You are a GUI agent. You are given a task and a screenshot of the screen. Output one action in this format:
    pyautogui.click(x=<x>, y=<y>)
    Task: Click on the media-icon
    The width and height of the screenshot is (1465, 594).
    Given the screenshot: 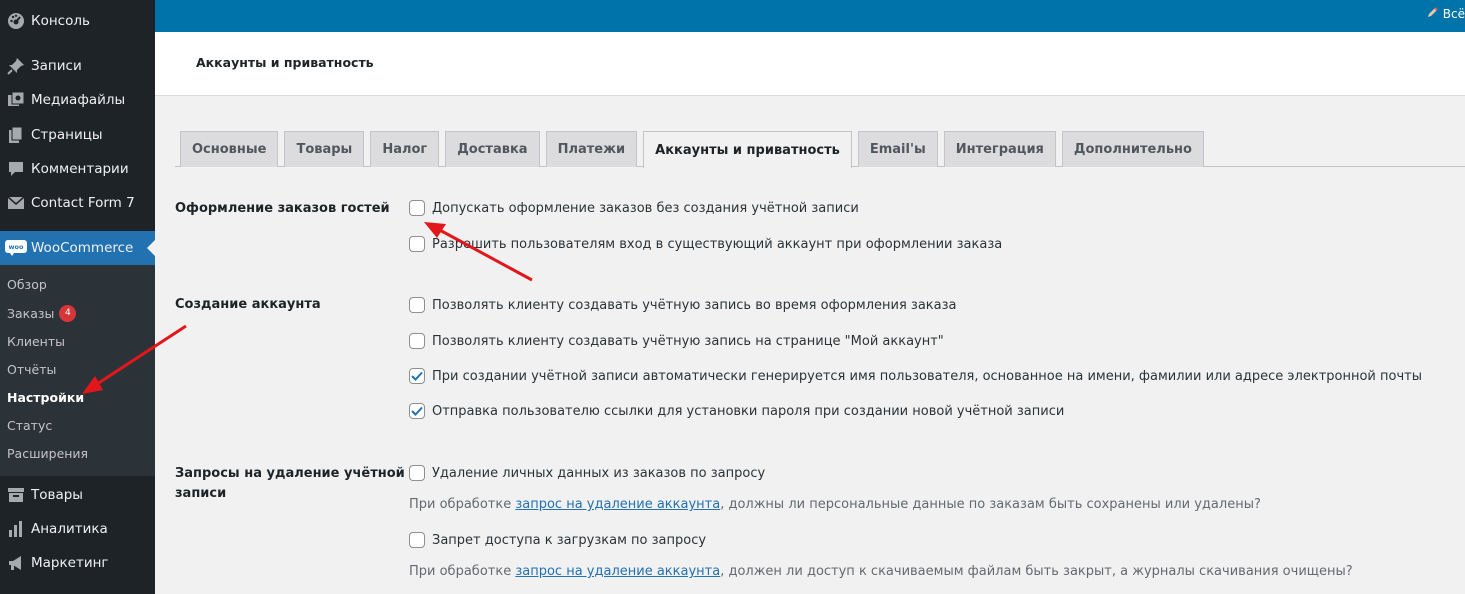 What is the action you would take?
    pyautogui.click(x=16, y=100)
    